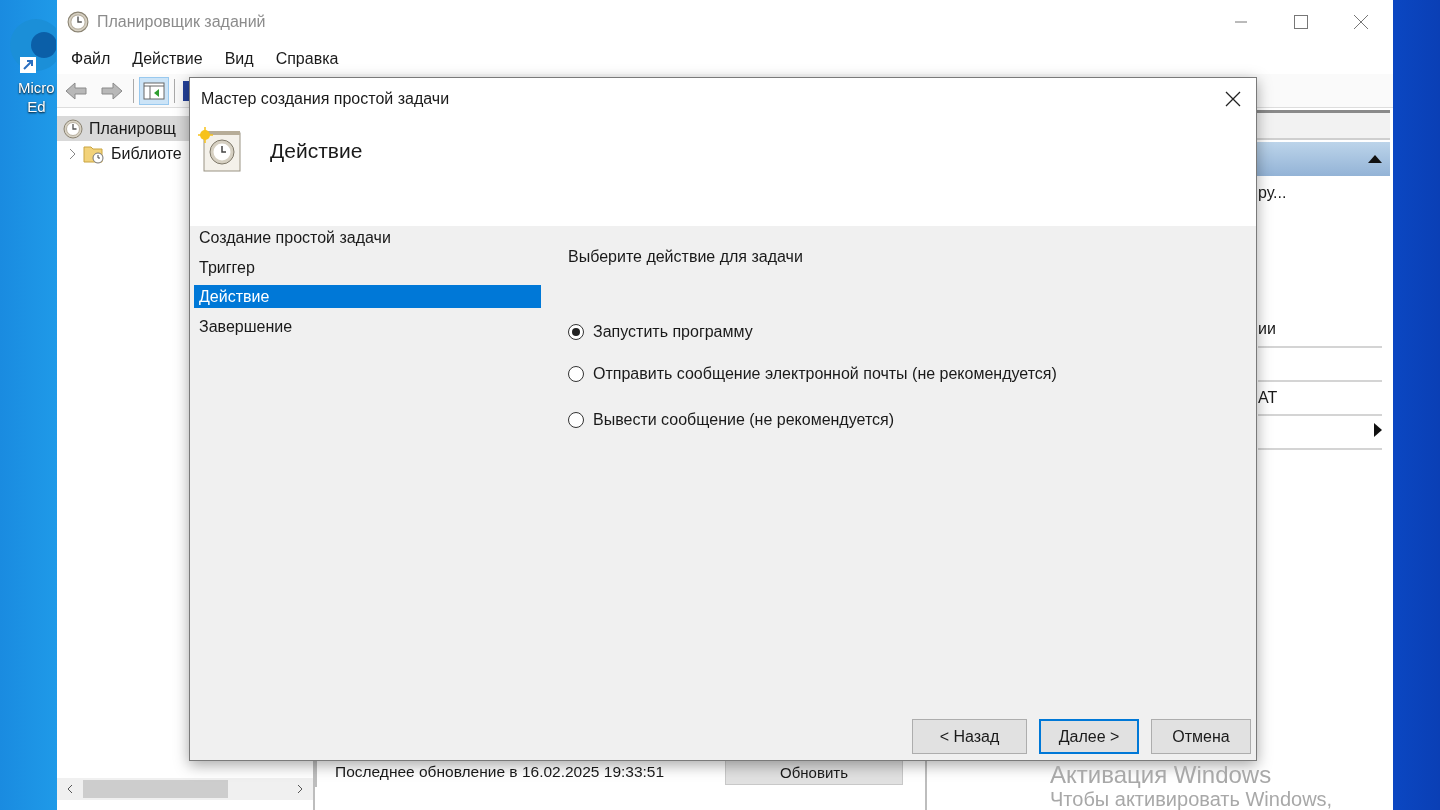  I want to click on prompt-text: Выберите действие для задачи, so click(686, 257).